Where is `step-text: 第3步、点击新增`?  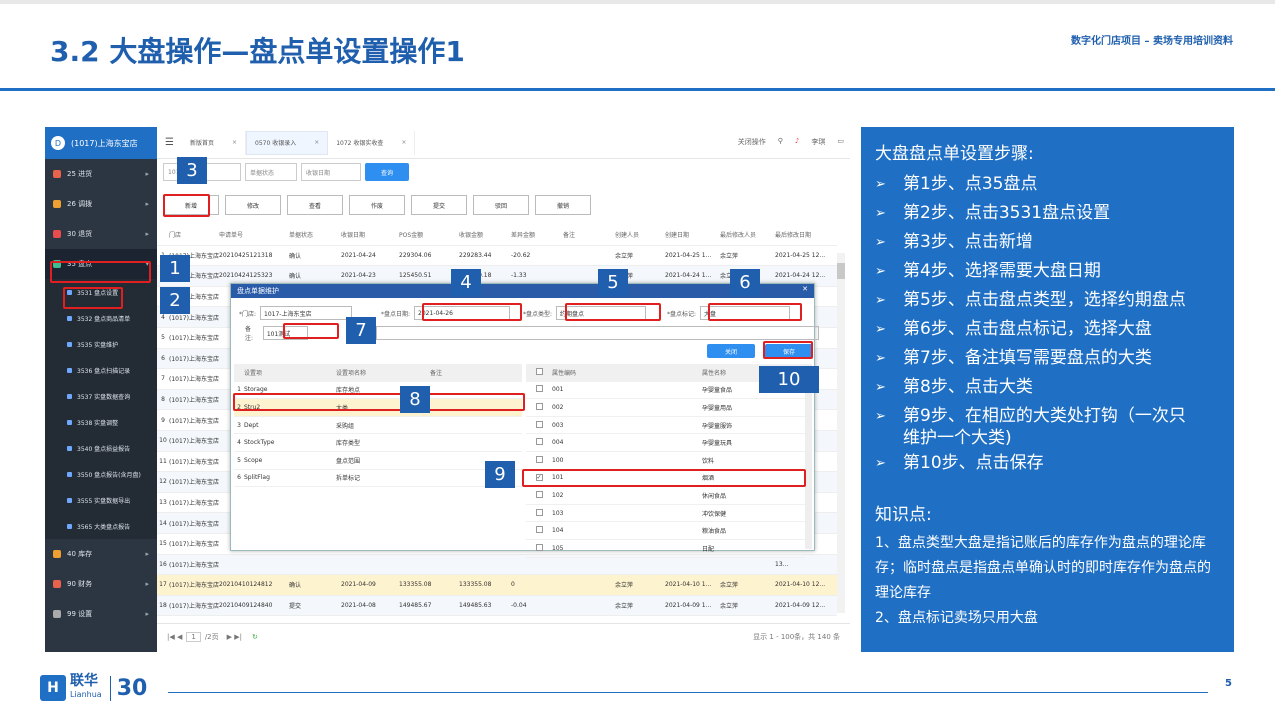 step-text: 第3步、点击新增 is located at coordinates (968, 242).